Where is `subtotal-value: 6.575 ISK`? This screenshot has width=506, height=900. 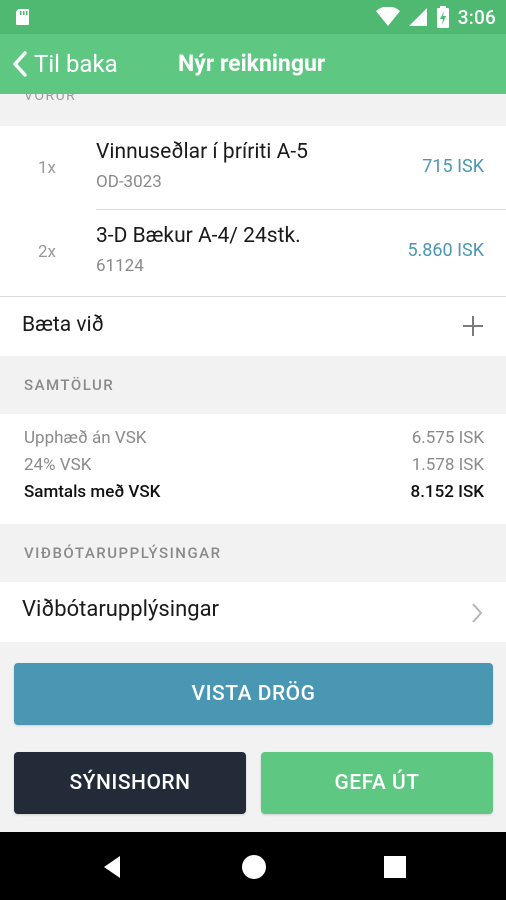
subtotal-value: 6.575 ISK is located at coordinates (447, 438).